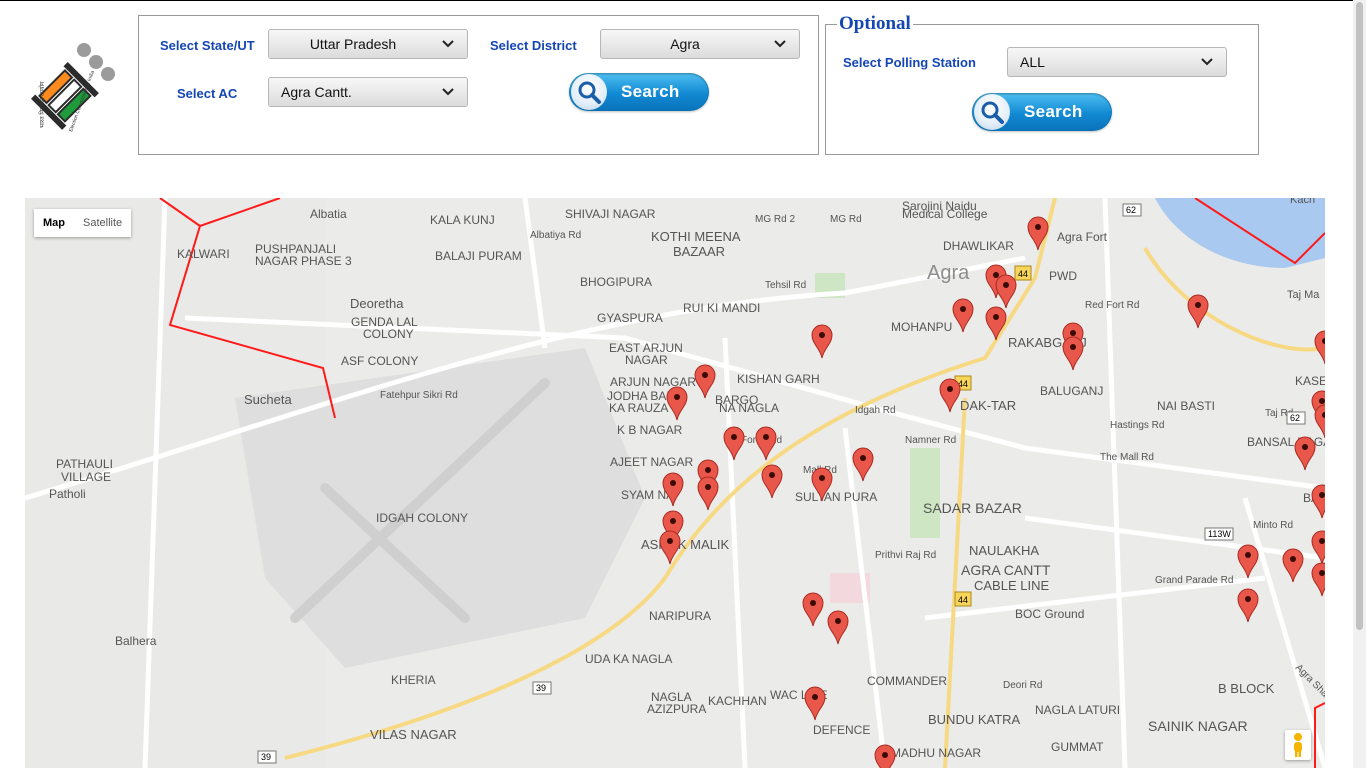  Describe the element at coordinates (978, 246) in the screenshot. I see `svg-text: DHAWLIKAR` at that location.